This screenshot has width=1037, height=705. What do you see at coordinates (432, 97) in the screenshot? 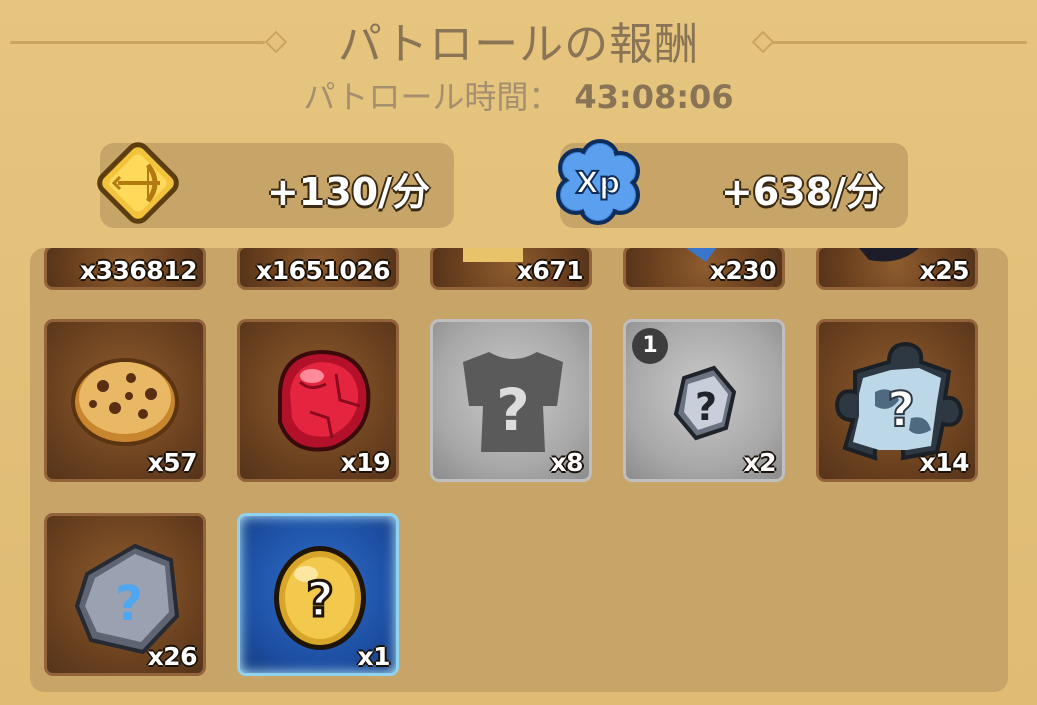
I see `patrol-duration-label: パトロール時間：` at bounding box center [432, 97].